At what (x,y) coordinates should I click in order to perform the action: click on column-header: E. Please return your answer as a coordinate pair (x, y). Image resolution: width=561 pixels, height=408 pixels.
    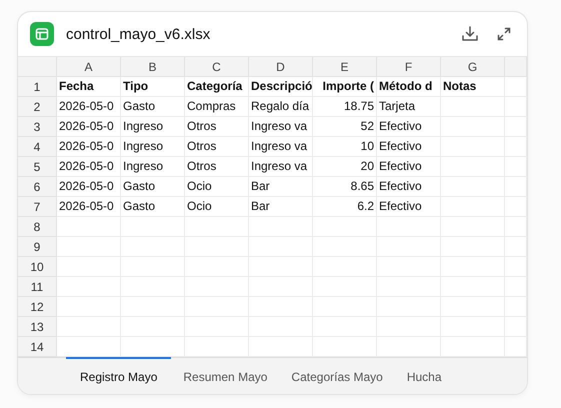
    Looking at the image, I should click on (345, 67).